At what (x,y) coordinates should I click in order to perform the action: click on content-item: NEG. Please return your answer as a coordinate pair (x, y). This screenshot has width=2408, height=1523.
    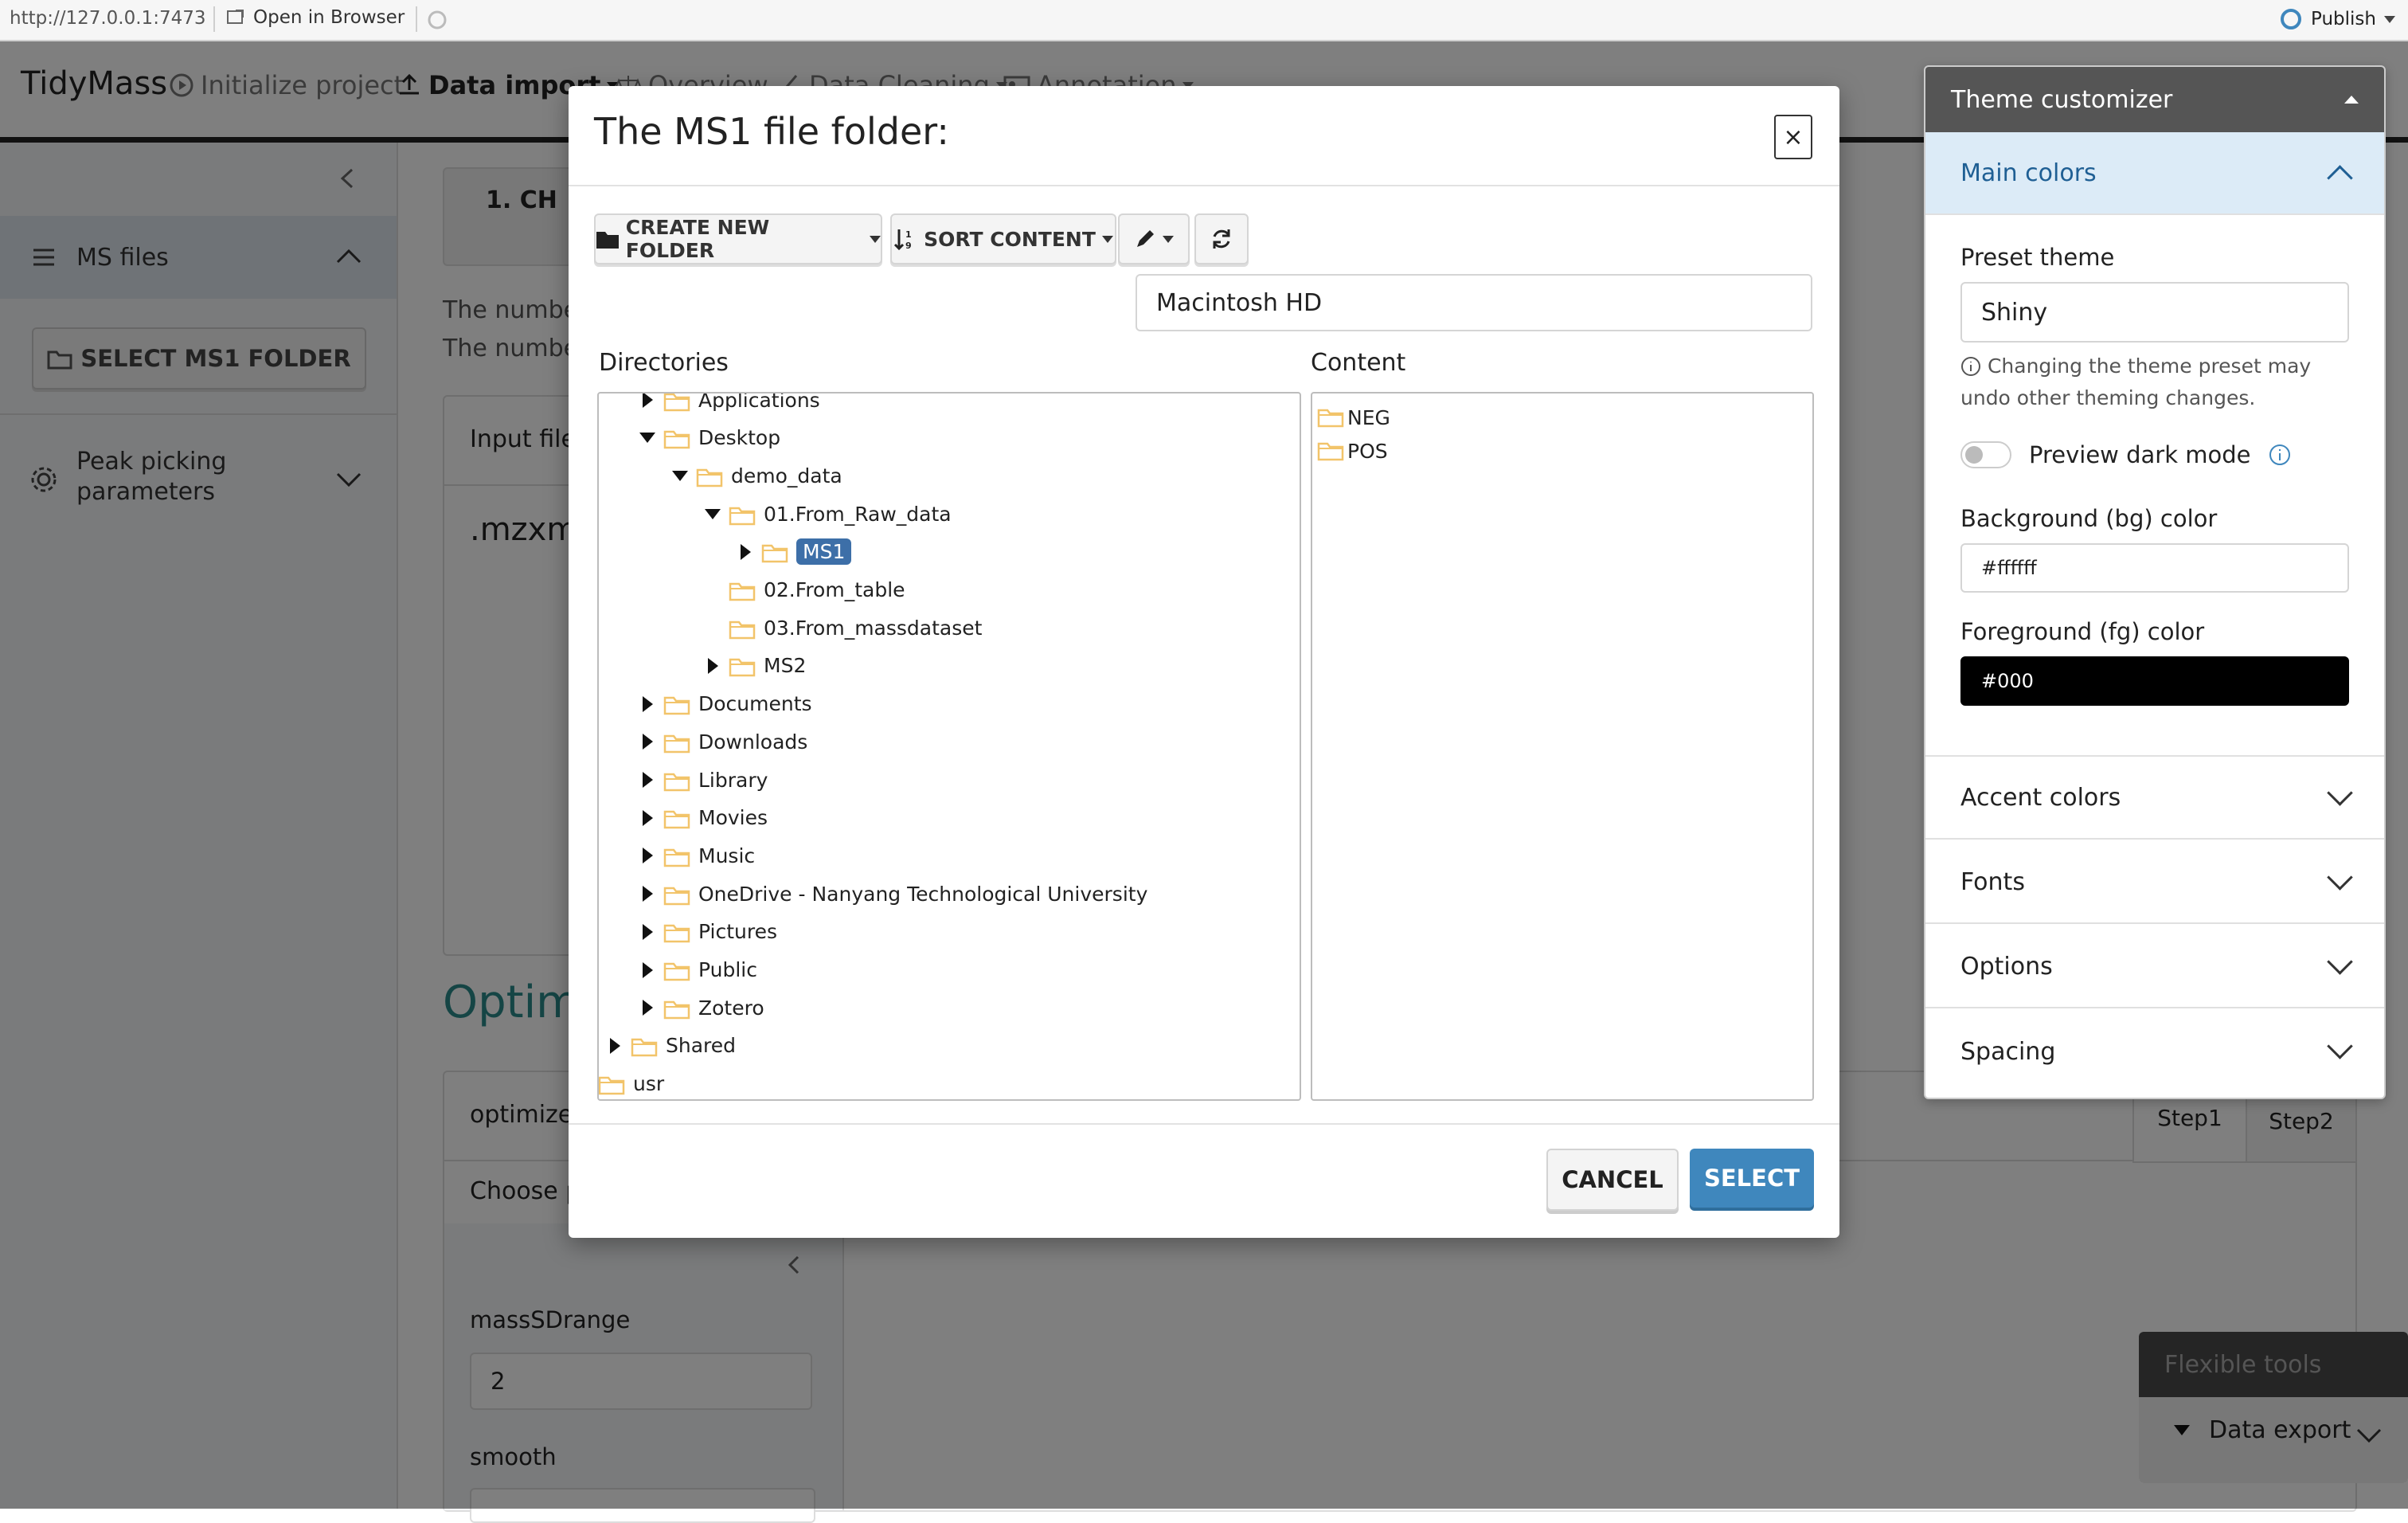
    Looking at the image, I should click on (1353, 417).